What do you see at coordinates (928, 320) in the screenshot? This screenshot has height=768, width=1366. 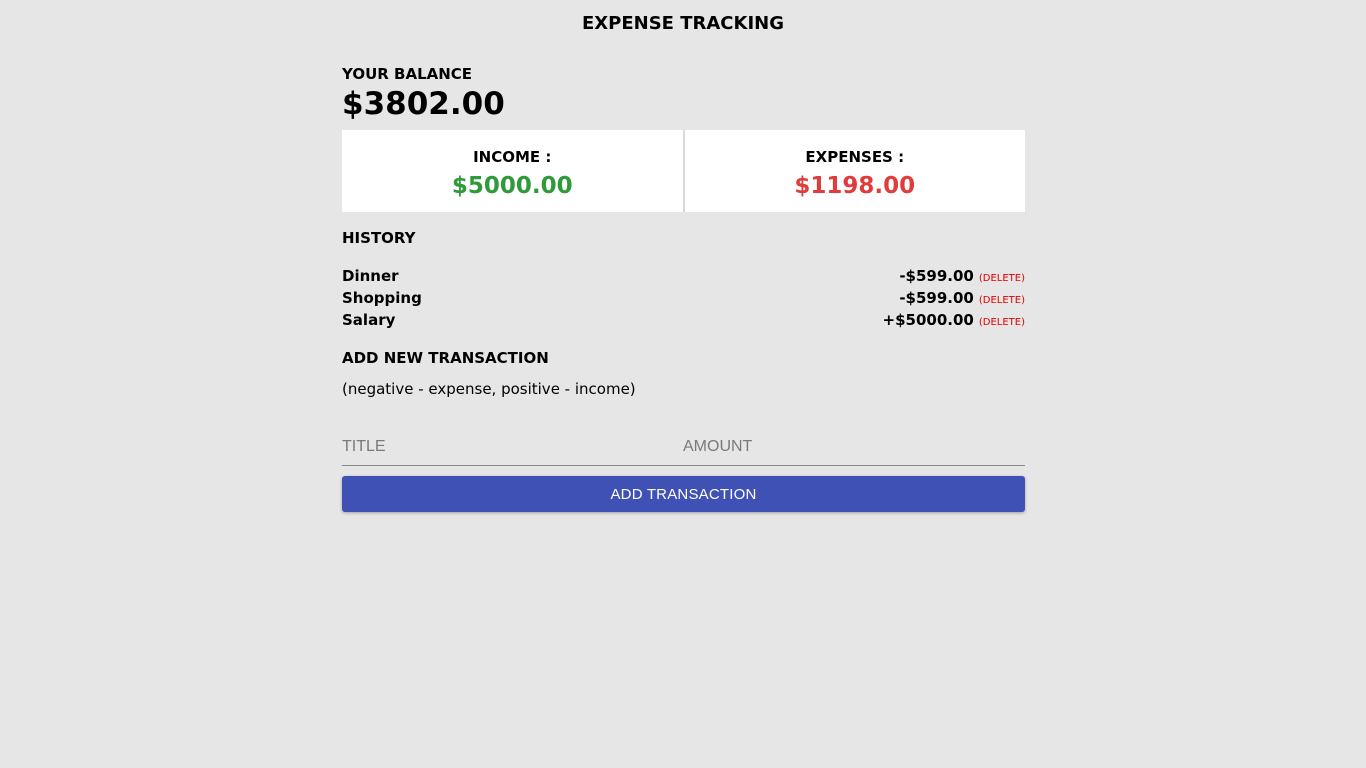 I see `transaction-amount: +$5000.00` at bounding box center [928, 320].